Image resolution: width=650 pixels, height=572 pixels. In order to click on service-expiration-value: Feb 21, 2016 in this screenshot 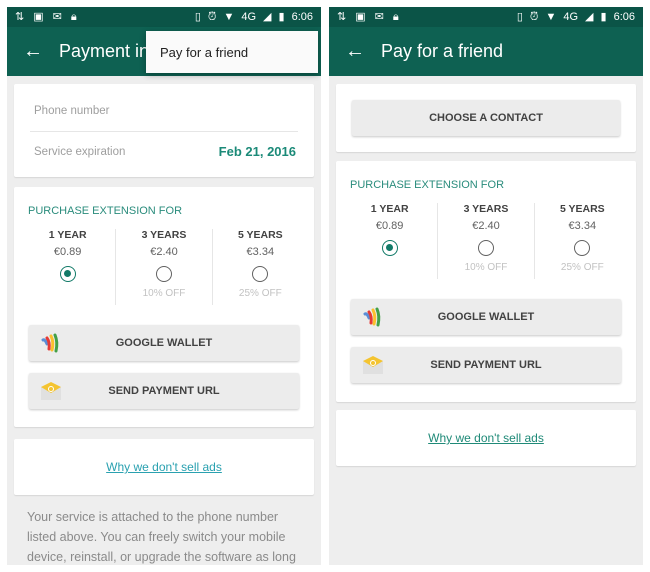, I will do `click(257, 151)`.